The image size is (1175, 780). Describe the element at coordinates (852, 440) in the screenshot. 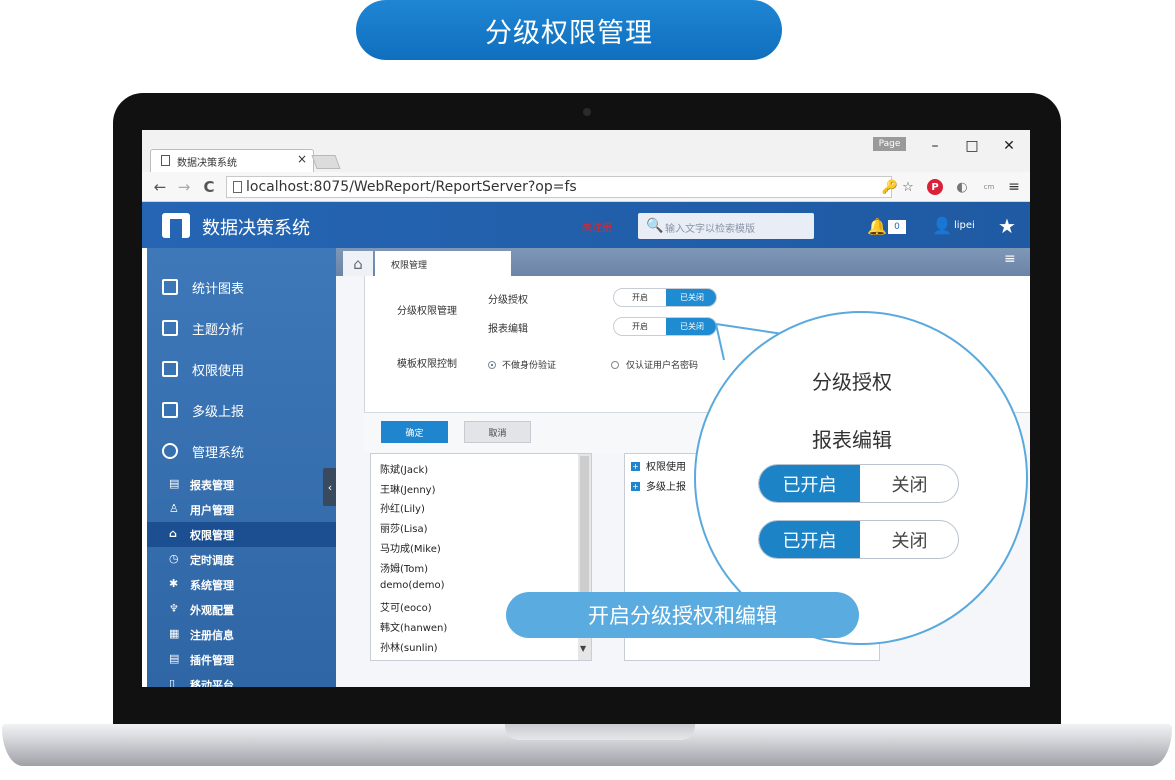

I see `magnified-report-edit-label: 报表编辑` at that location.